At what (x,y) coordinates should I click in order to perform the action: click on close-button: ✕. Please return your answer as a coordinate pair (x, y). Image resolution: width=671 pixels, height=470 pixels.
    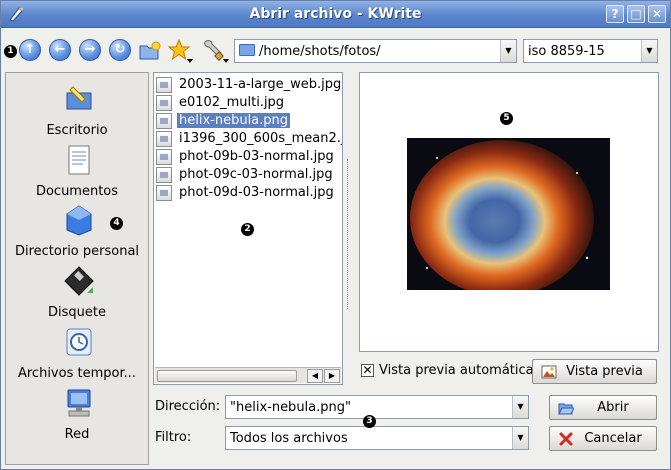
    Looking at the image, I should click on (657, 14).